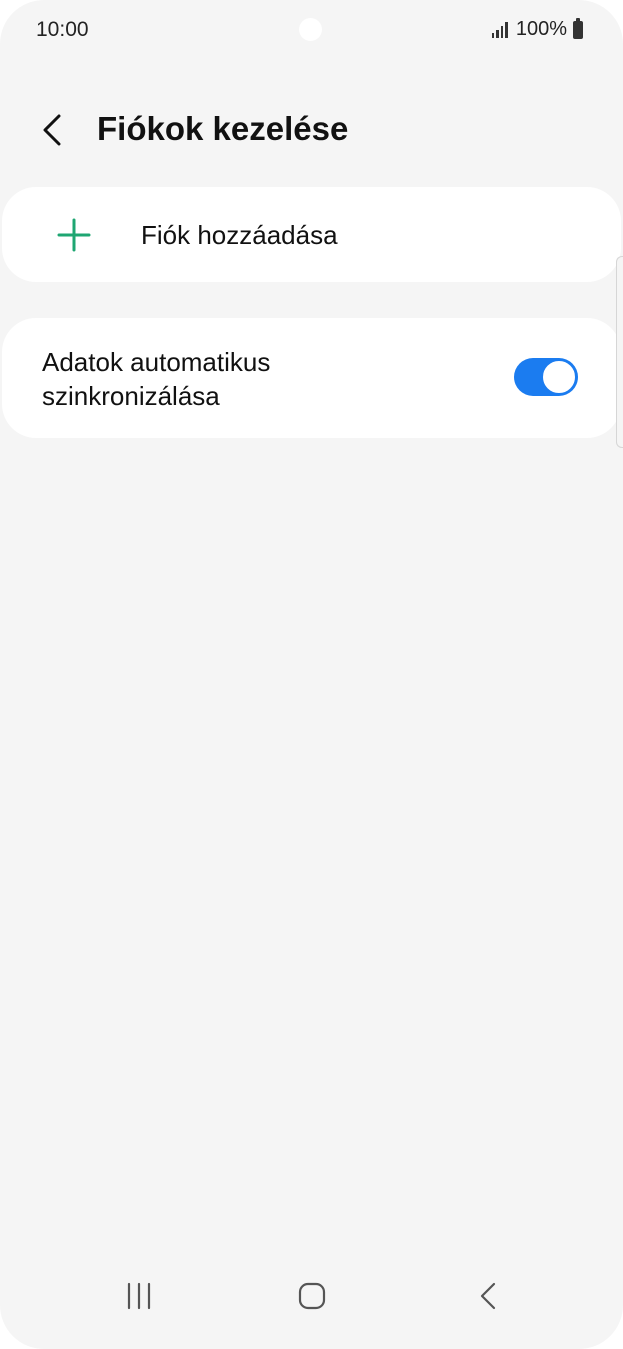  What do you see at coordinates (53, 130) in the screenshot?
I see `chevron-left-icon` at bounding box center [53, 130].